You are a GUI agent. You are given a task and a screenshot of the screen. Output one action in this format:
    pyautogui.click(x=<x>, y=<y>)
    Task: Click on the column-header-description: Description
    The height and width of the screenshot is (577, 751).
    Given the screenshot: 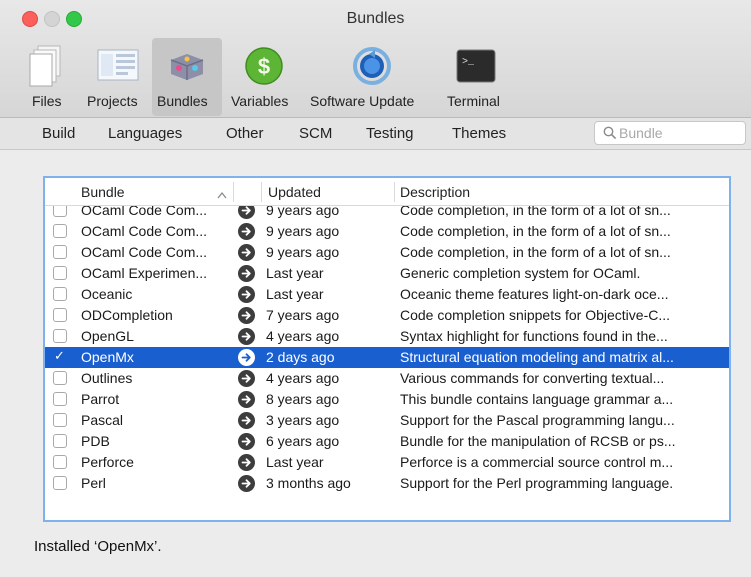 What is the action you would take?
    pyautogui.click(x=435, y=192)
    